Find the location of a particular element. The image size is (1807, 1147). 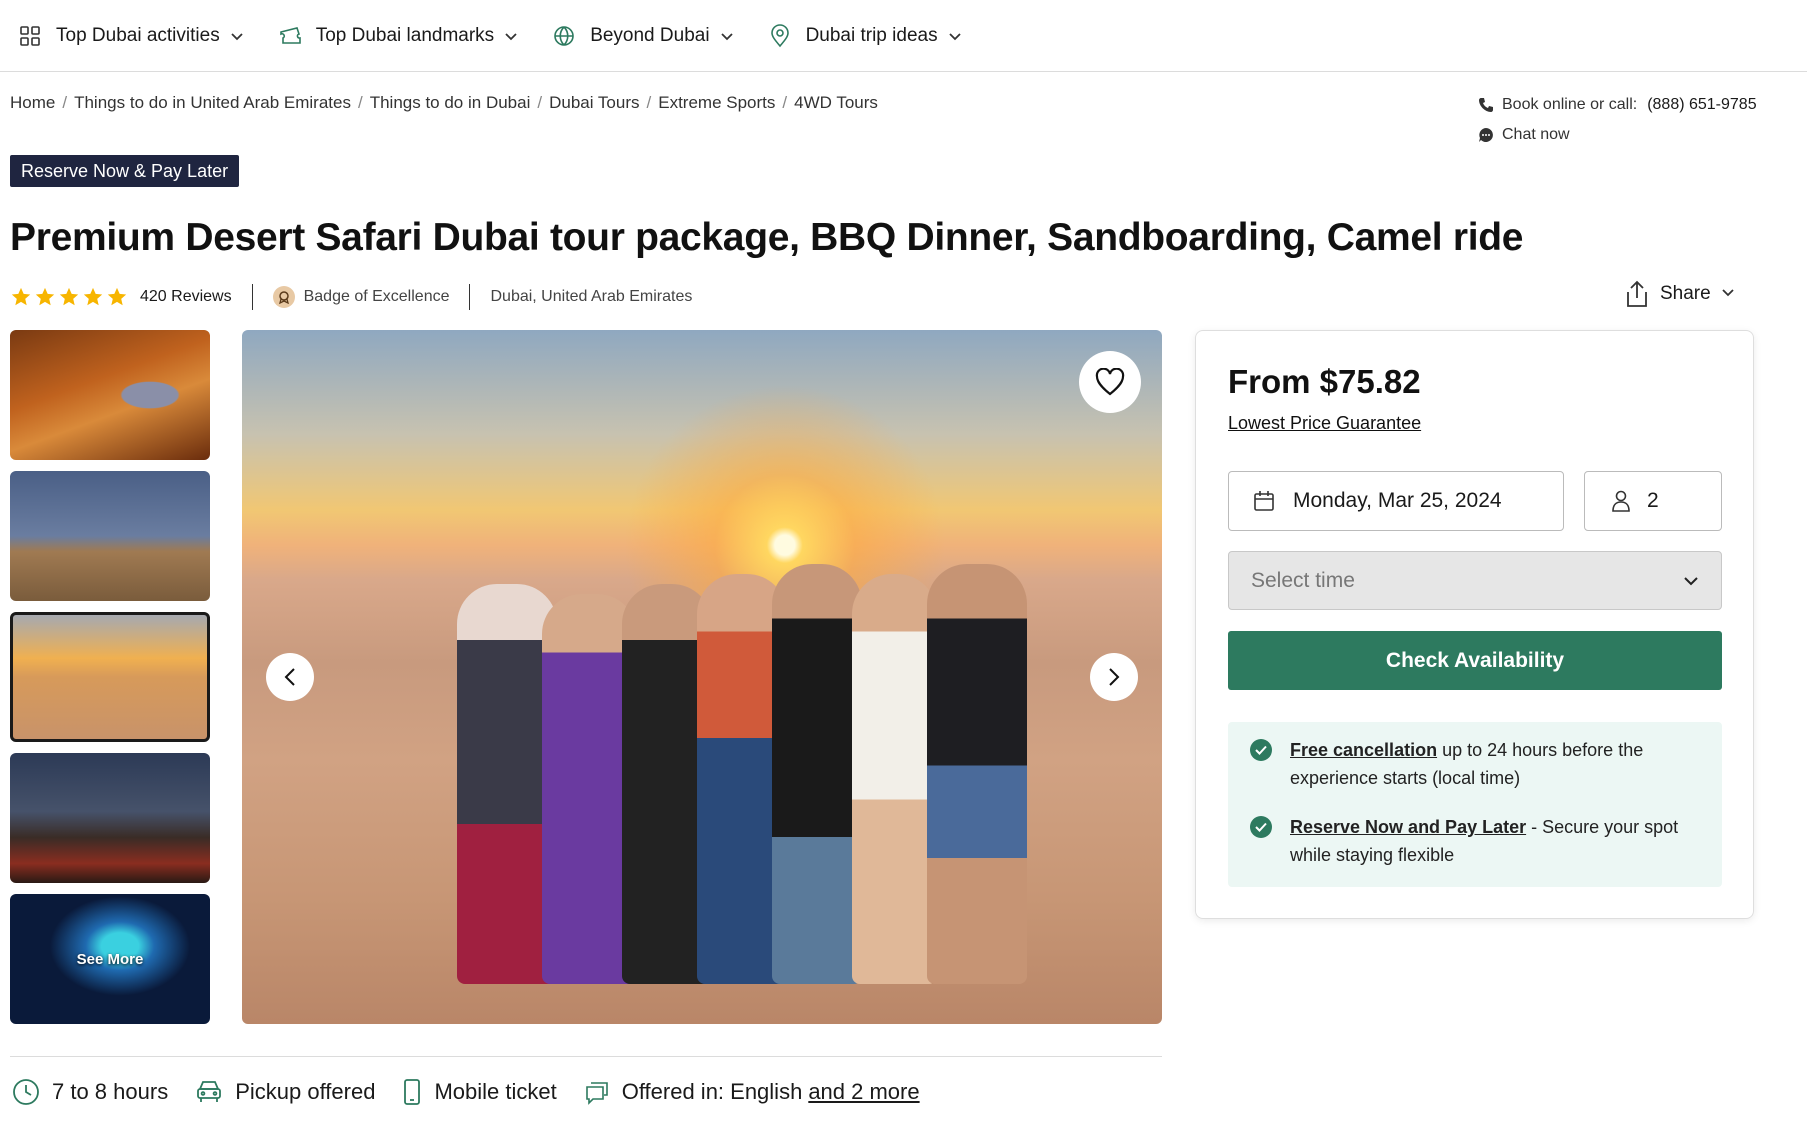

heart-icon is located at coordinates (1110, 382).